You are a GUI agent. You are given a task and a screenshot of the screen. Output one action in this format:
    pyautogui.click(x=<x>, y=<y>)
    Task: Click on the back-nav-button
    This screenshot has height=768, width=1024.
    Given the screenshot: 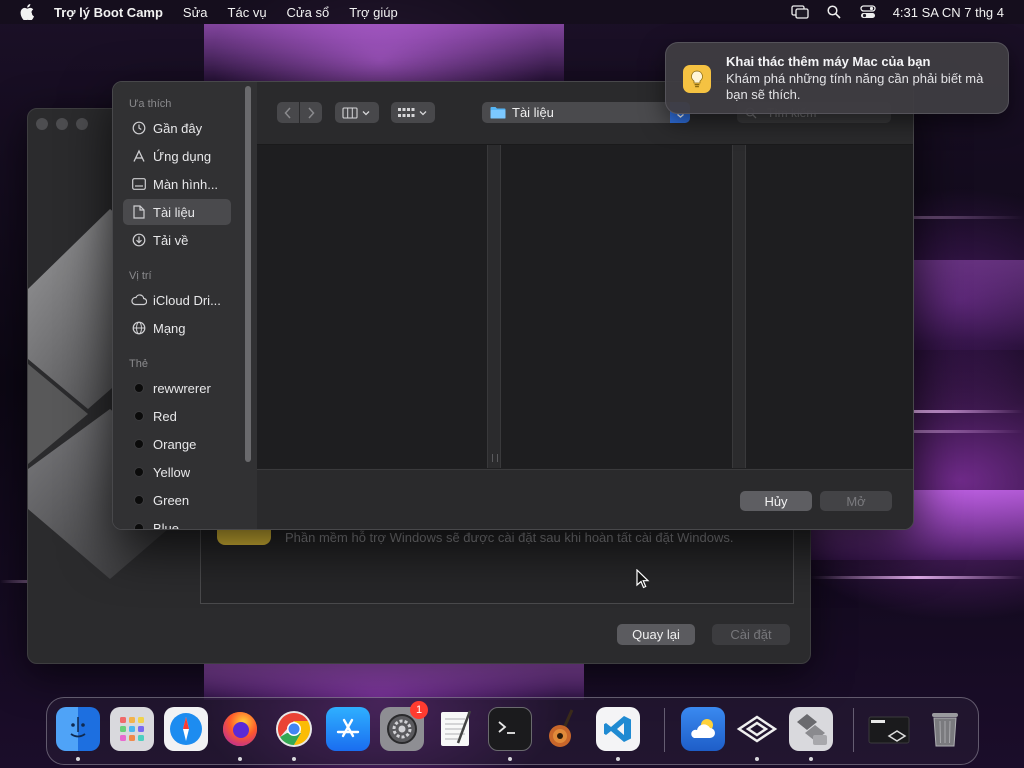 What is the action you would take?
    pyautogui.click(x=288, y=112)
    